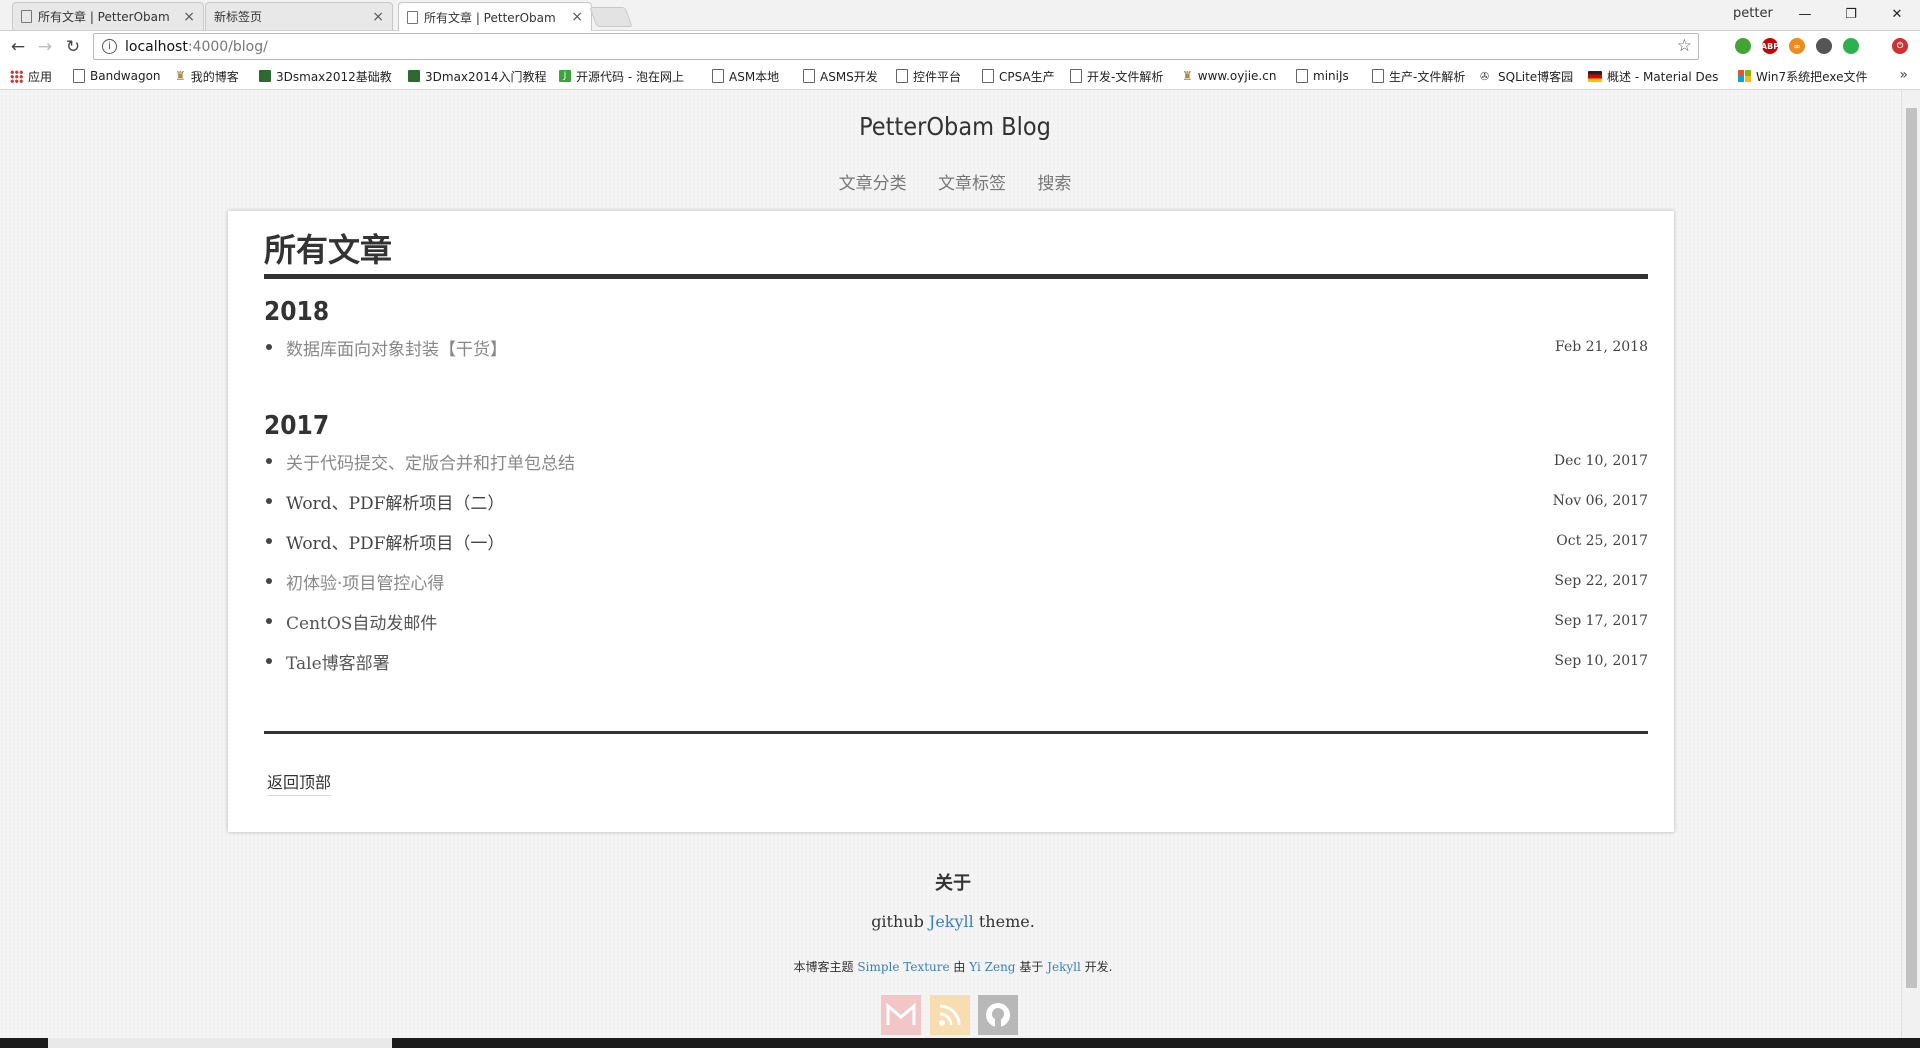 This screenshot has width=1920, height=1048. Describe the element at coordinates (495, 16) in the screenshot. I see `tab-blog-active: 所有文章 | PetterObam ×` at that location.